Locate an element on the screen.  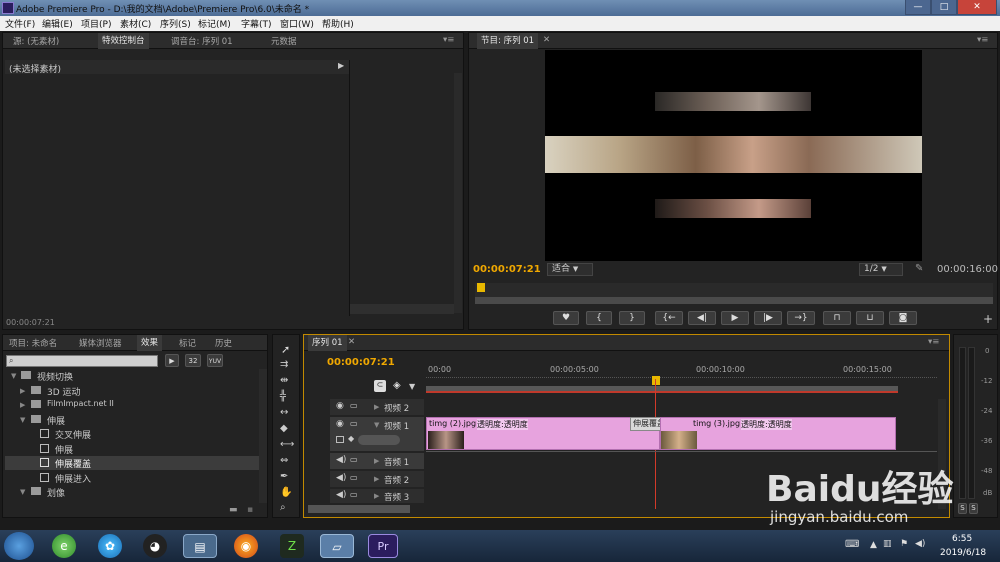
hand-tool-icon: ✋ is located at coordinates (286, 492).